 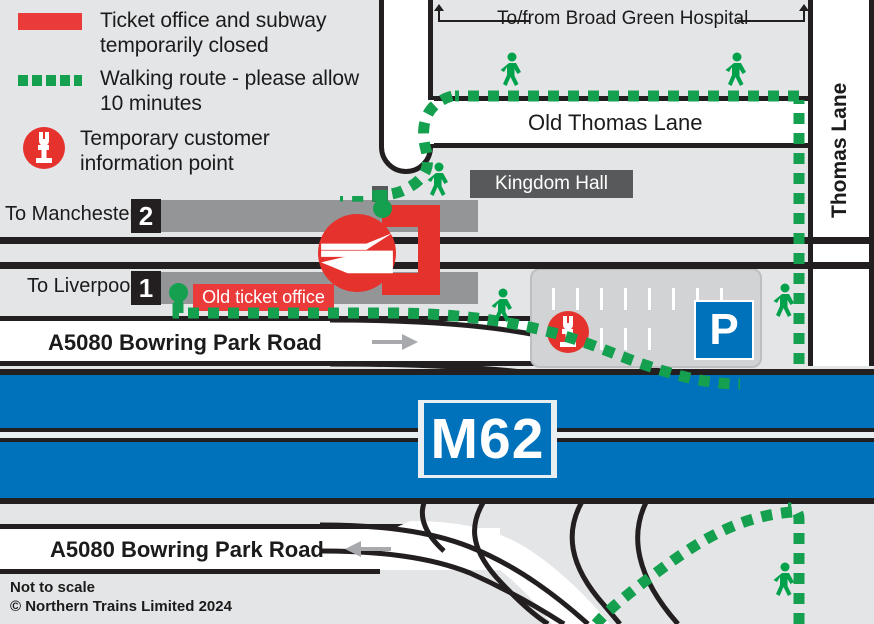 I want to click on kingdom-hall-label: Kingdom Hall, so click(x=551, y=184).